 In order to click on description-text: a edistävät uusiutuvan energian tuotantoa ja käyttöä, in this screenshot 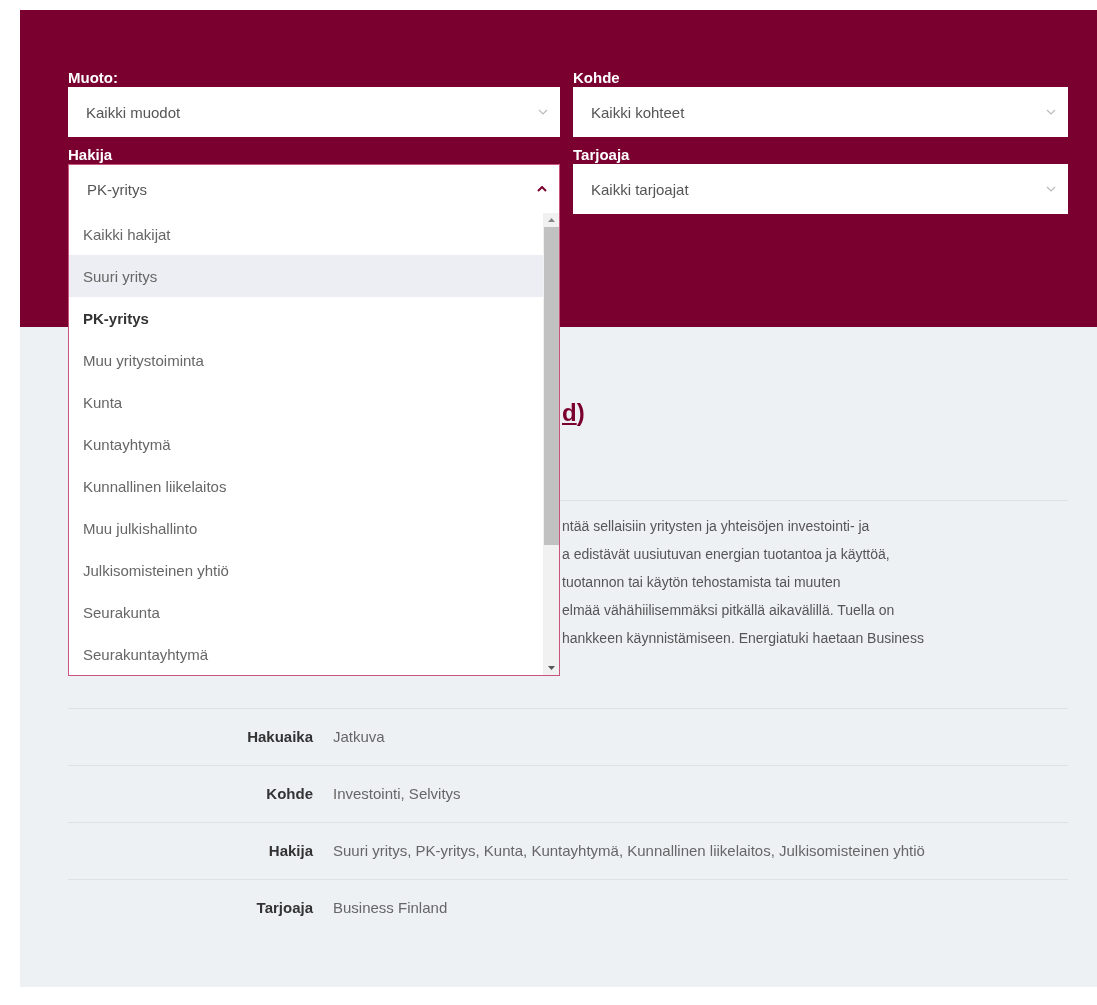, I will do `click(726, 554)`.